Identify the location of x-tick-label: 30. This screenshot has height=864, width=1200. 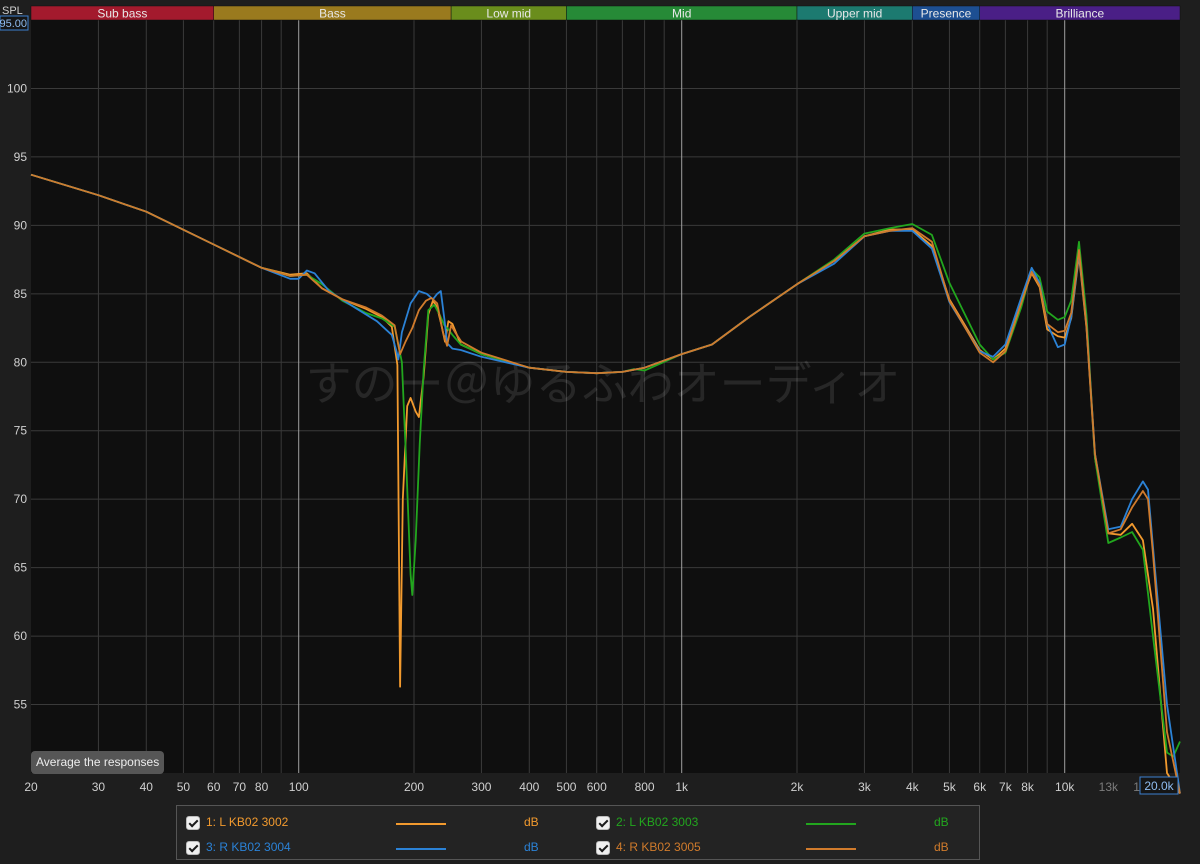
(99, 787).